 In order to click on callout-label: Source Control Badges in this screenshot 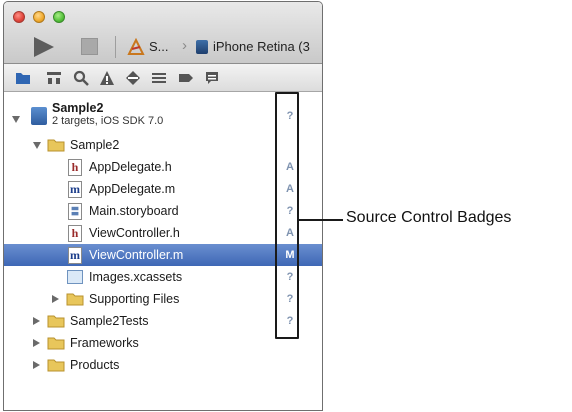, I will do `click(429, 217)`.